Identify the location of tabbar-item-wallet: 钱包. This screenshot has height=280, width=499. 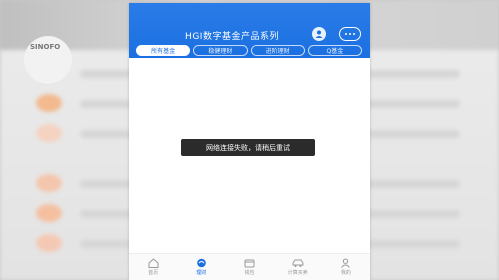
(249, 267).